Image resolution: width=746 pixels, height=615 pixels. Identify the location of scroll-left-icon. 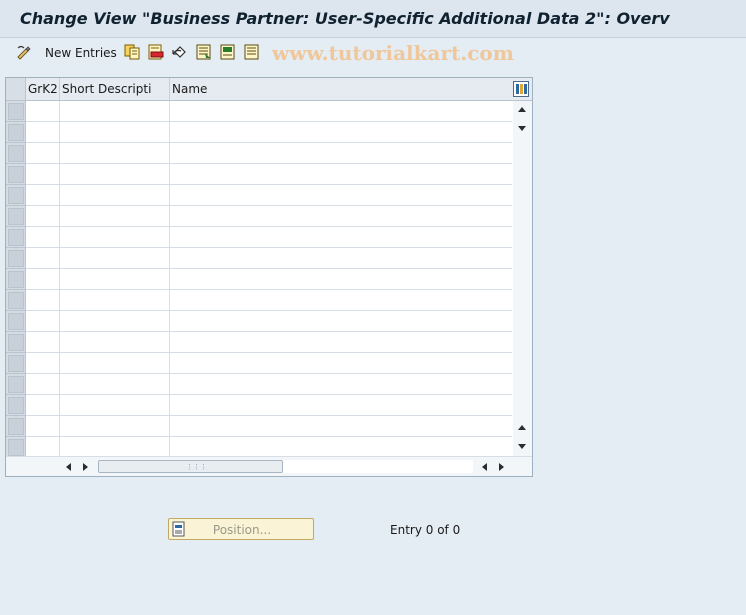
(69, 467).